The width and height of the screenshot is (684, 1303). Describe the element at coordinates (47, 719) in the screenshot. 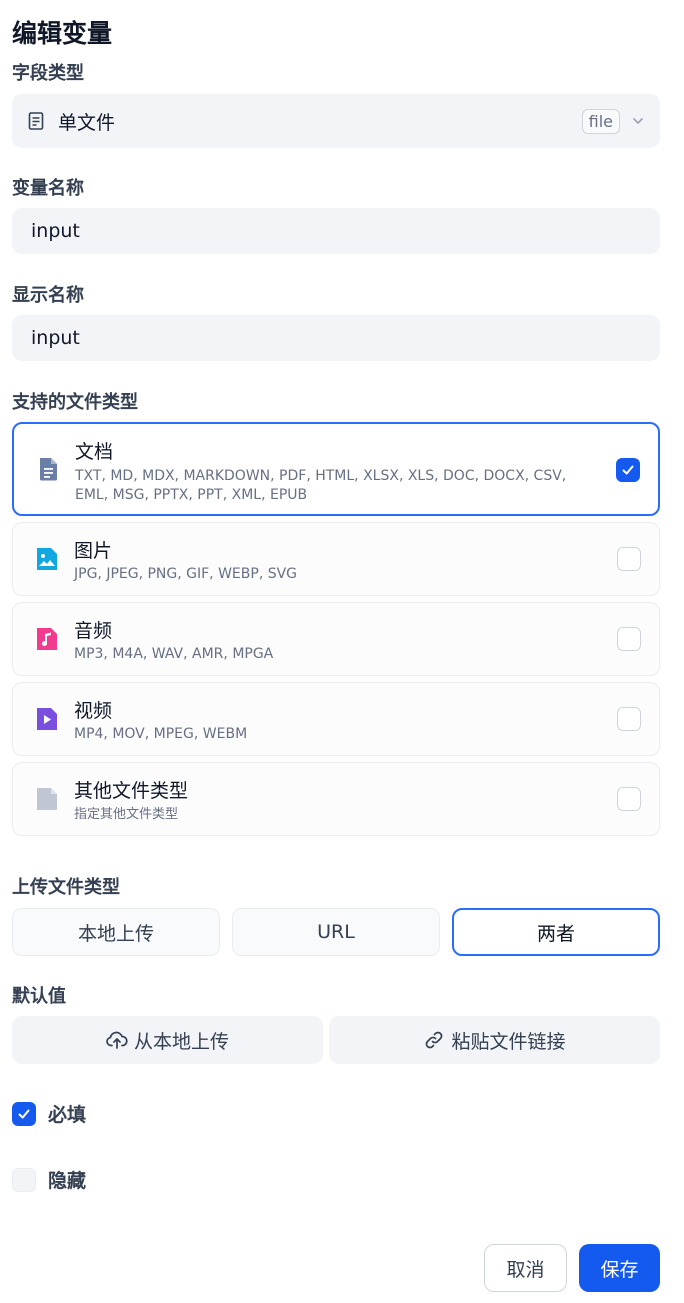

I see `video-icon` at that location.